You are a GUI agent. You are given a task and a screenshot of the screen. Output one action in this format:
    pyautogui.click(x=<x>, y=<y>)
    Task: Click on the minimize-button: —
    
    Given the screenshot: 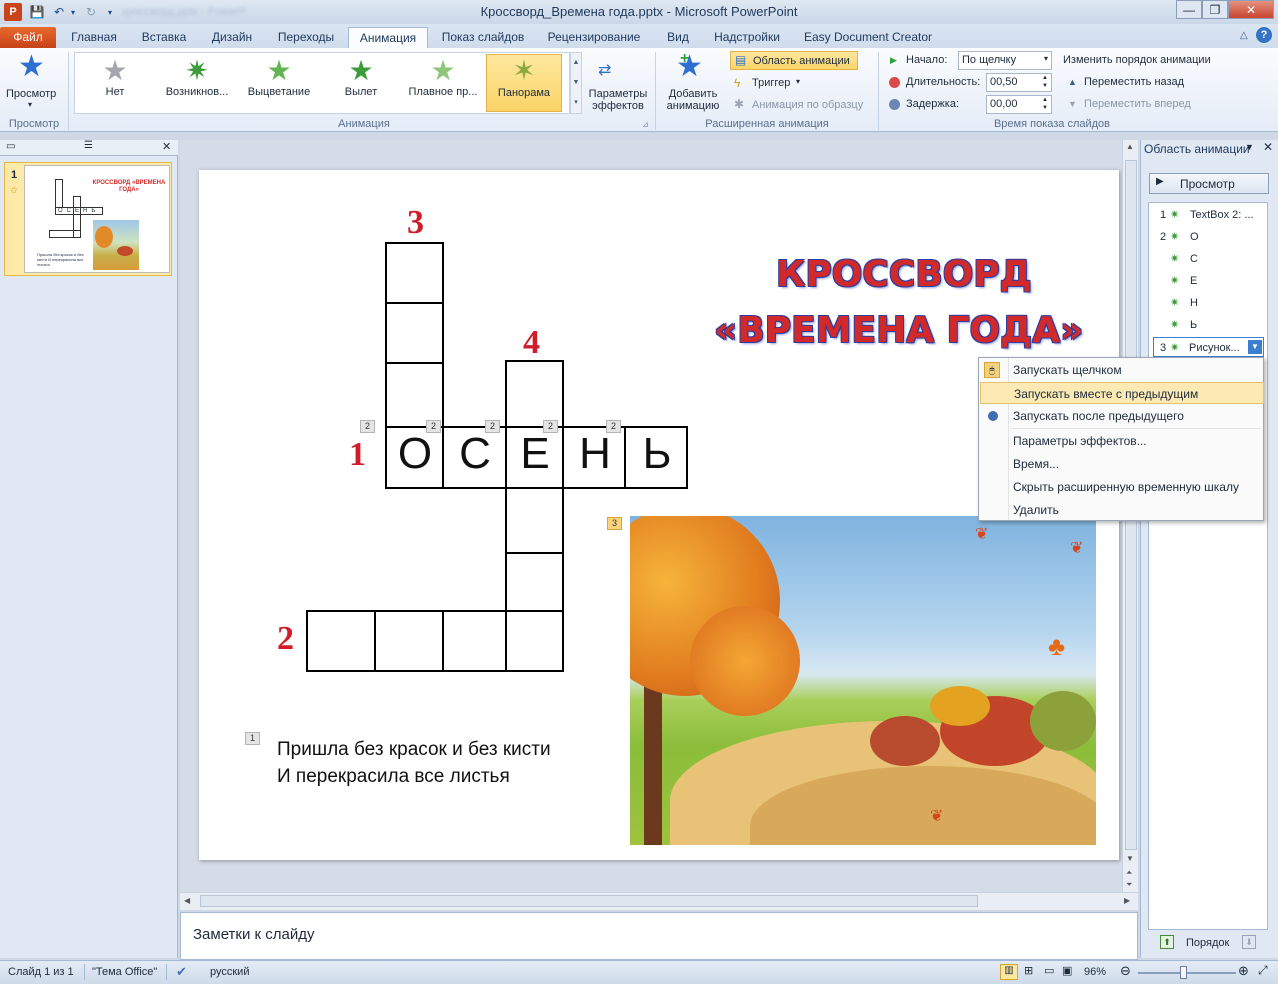 What is the action you would take?
    pyautogui.click(x=1189, y=9)
    